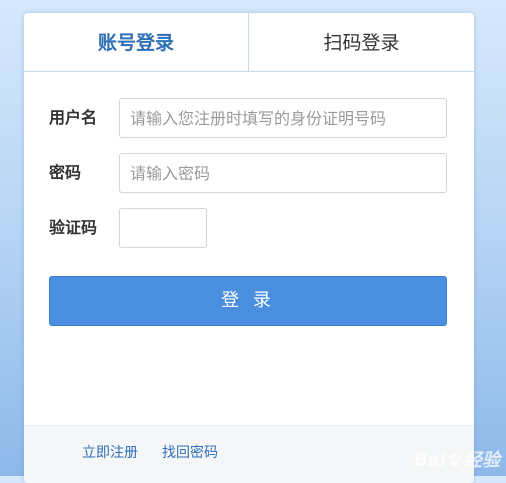  I want to click on login-tabs: 账号登录 扫码登录, so click(249, 42).